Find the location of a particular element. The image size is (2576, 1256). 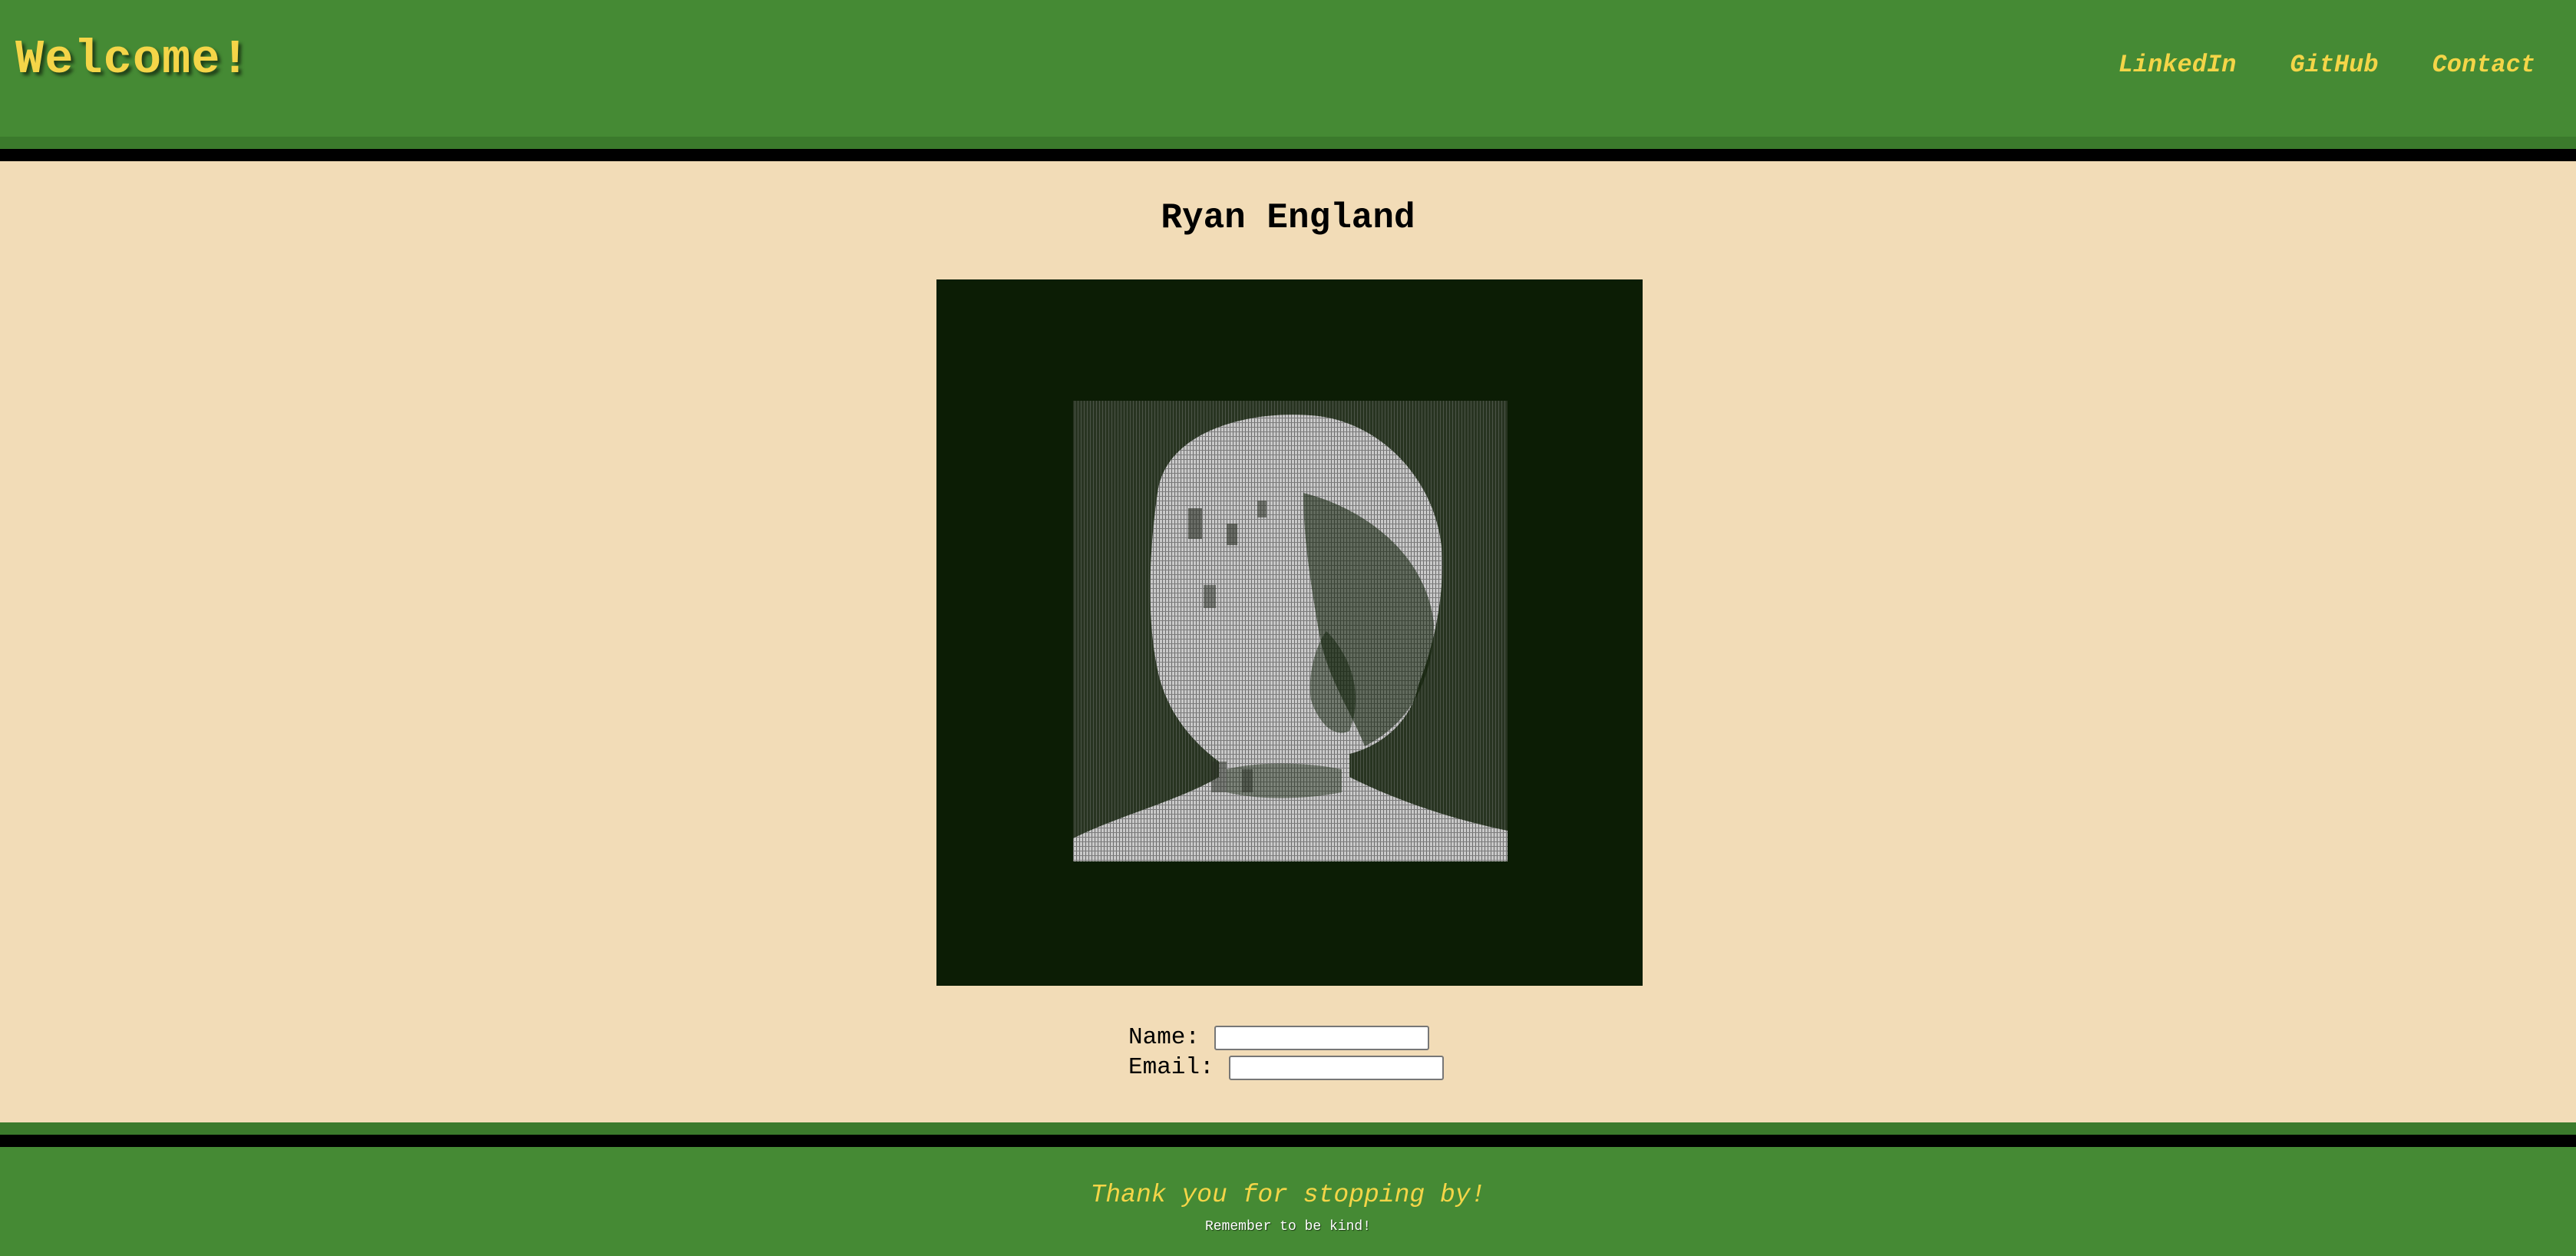

nav-link-contact: Contact is located at coordinates (2483, 65).